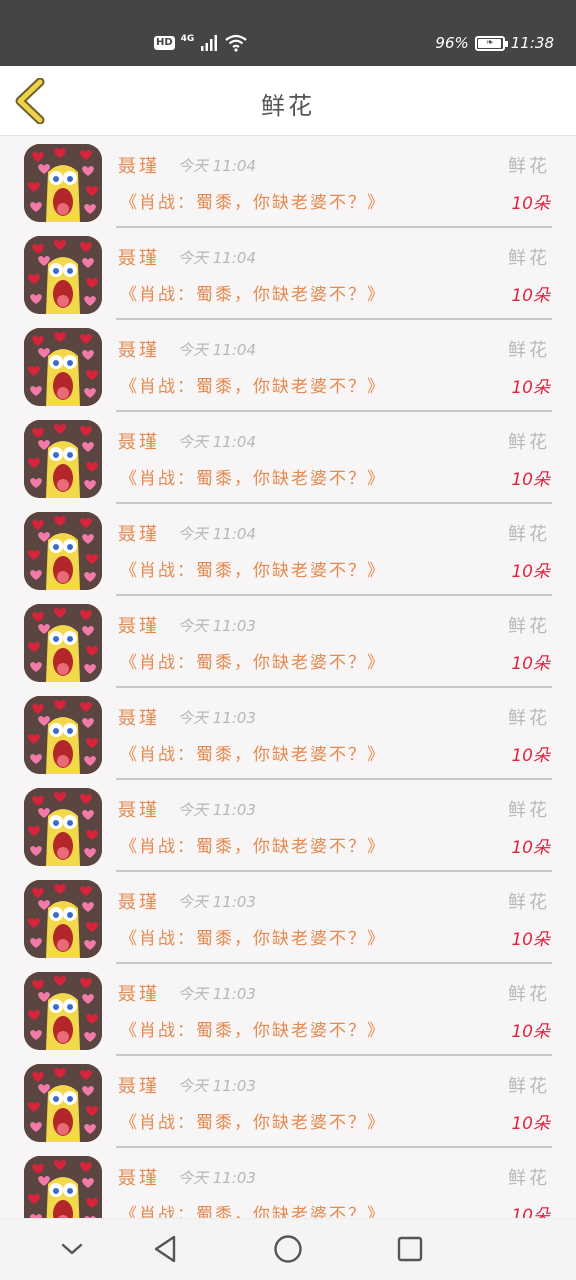 The height and width of the screenshot is (1280, 576). What do you see at coordinates (494, 43) in the screenshot?
I see `status-right-group: 96% ❧ 11:38` at bounding box center [494, 43].